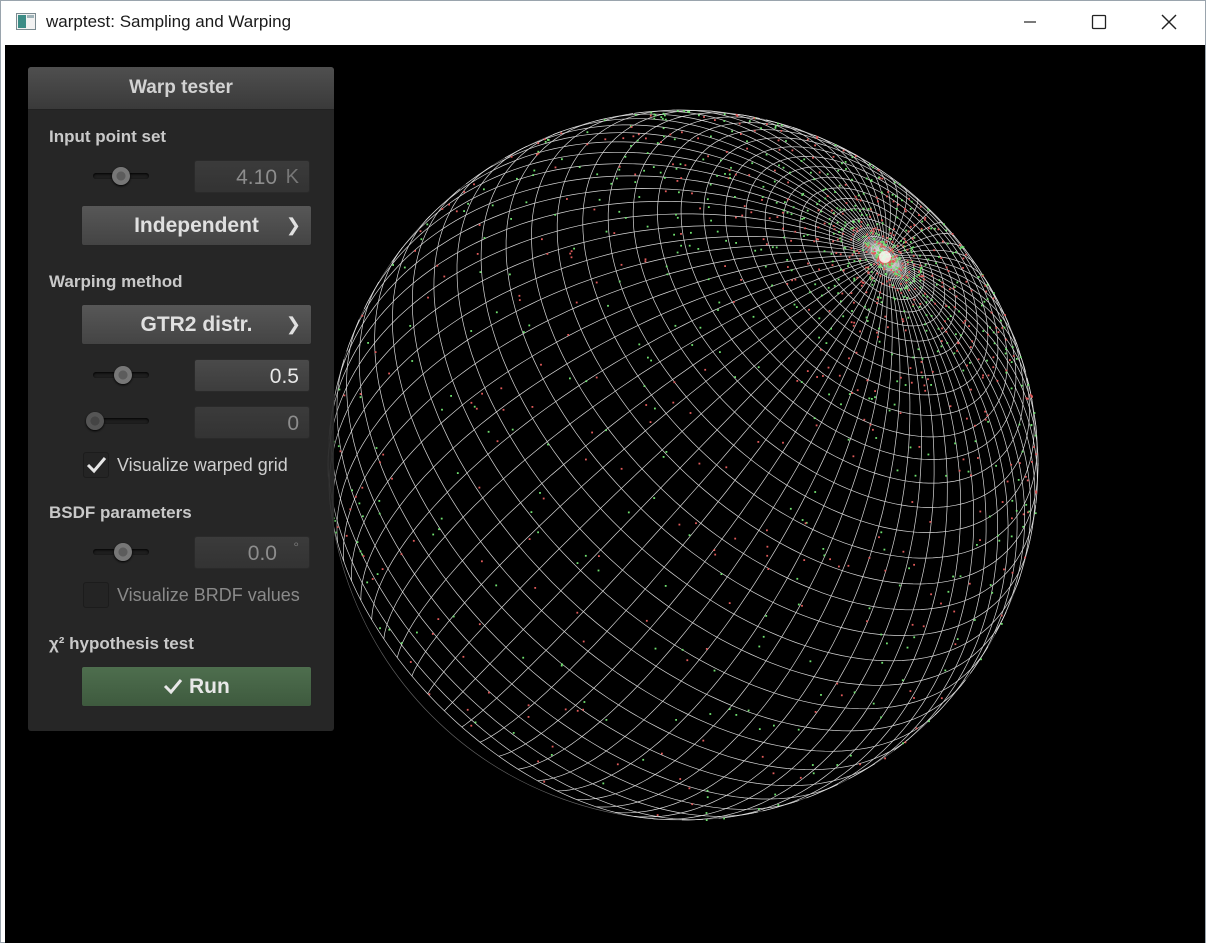 The width and height of the screenshot is (1206, 943). What do you see at coordinates (202, 465) in the screenshot?
I see `visualize-grid-label: Visualize warped grid` at bounding box center [202, 465].